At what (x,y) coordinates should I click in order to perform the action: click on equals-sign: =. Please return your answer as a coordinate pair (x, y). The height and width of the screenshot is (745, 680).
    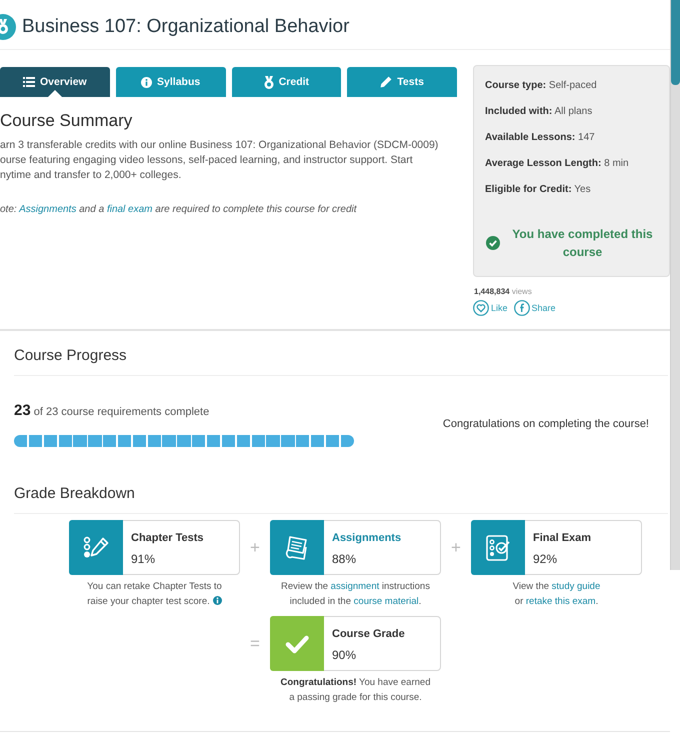
    Looking at the image, I should click on (255, 643).